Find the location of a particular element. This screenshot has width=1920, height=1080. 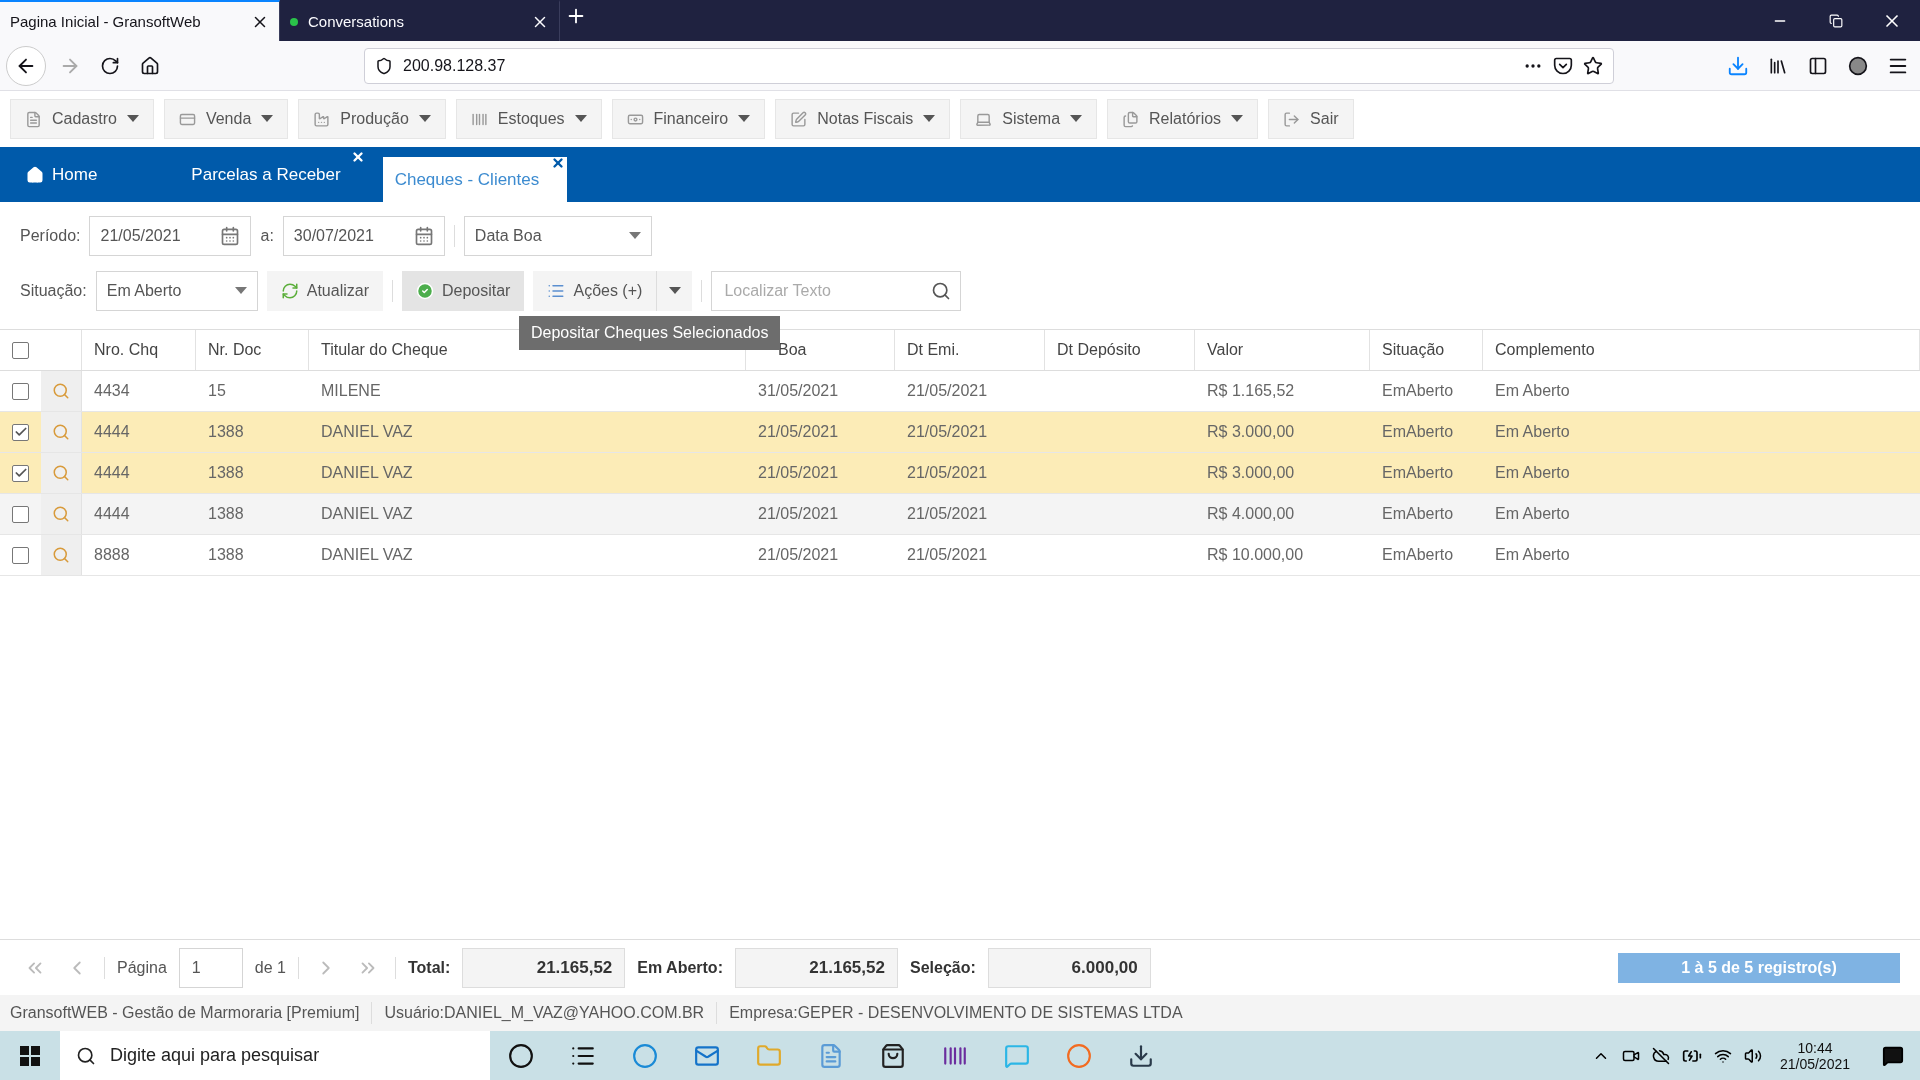

table-cell: 4444 is located at coordinates (112, 473).